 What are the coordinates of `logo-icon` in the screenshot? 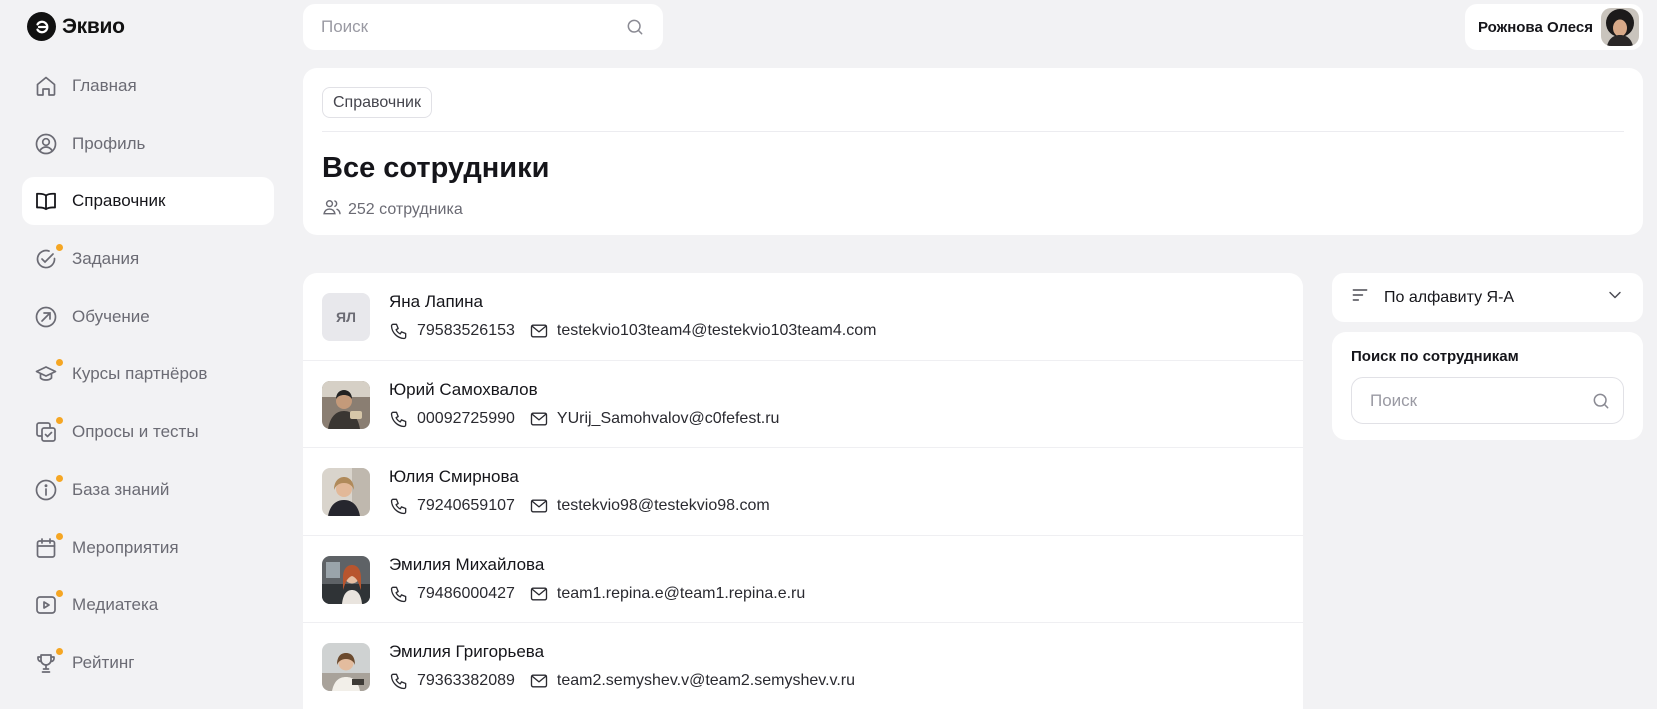 It's located at (41, 26).